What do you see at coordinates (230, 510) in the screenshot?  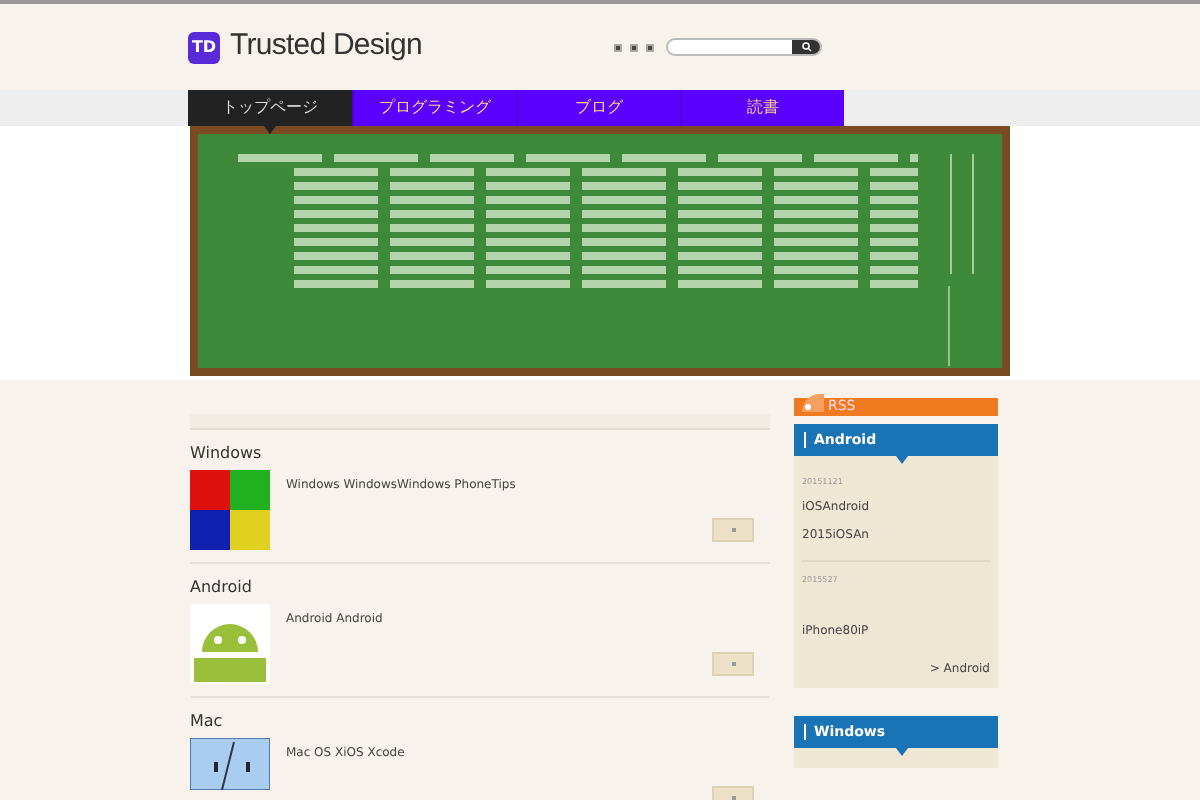 I see `window-tiles-image` at bounding box center [230, 510].